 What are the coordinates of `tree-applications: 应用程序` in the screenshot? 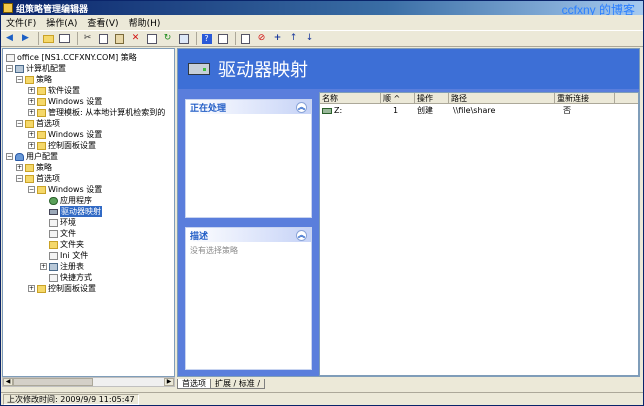 It's located at (70, 200).